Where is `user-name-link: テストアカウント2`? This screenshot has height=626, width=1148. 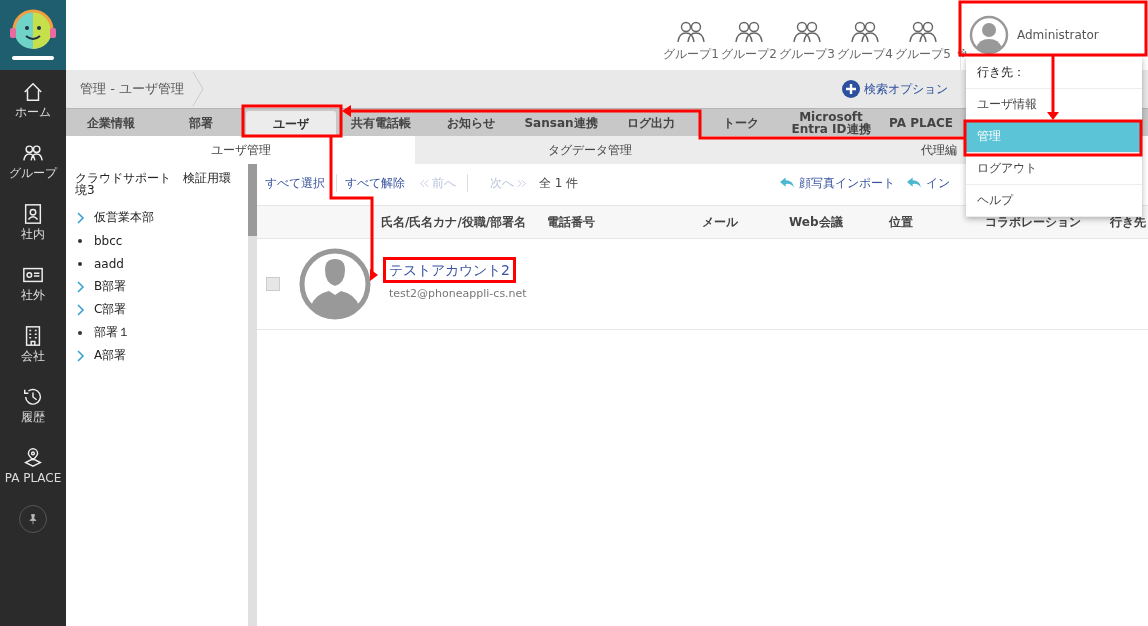 user-name-link: テストアカウント2 is located at coordinates (449, 270).